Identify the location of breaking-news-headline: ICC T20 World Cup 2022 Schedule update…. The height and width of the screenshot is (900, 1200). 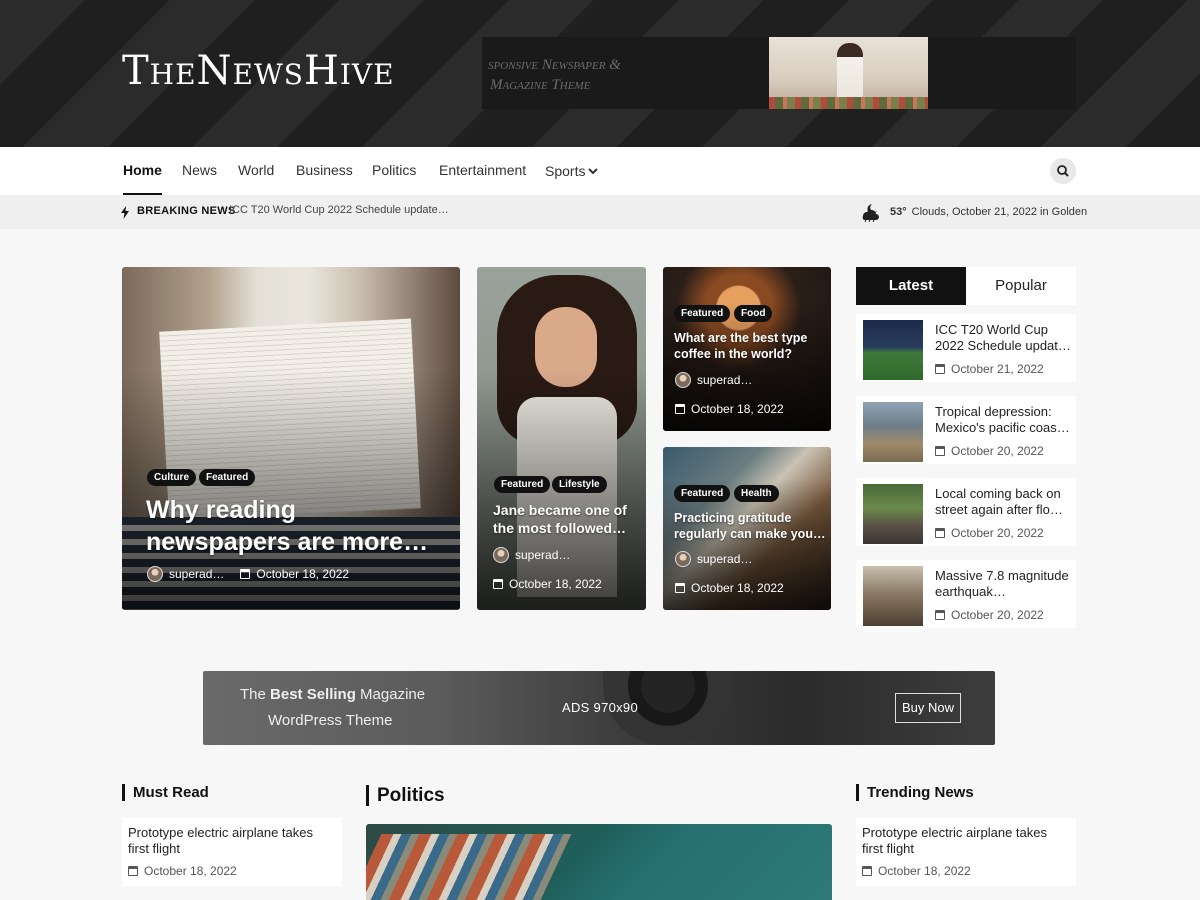
(339, 210).